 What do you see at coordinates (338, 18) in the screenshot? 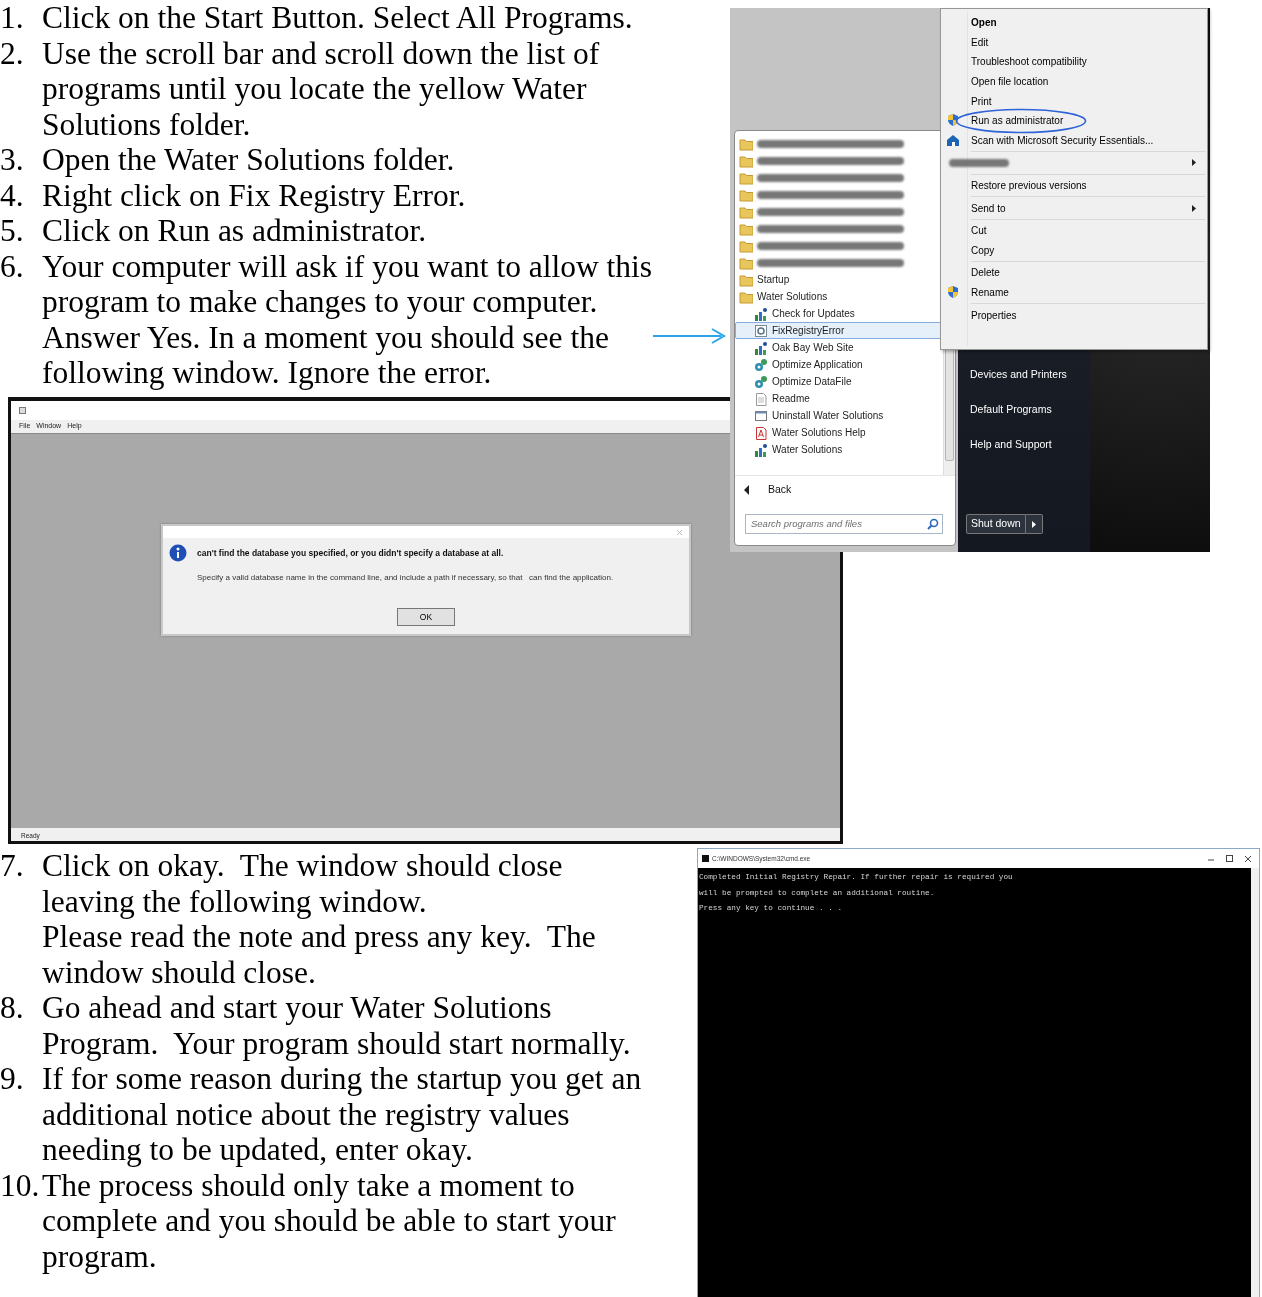
I see `instruction-text: Click on the Start Button. Select All Programs.` at bounding box center [338, 18].